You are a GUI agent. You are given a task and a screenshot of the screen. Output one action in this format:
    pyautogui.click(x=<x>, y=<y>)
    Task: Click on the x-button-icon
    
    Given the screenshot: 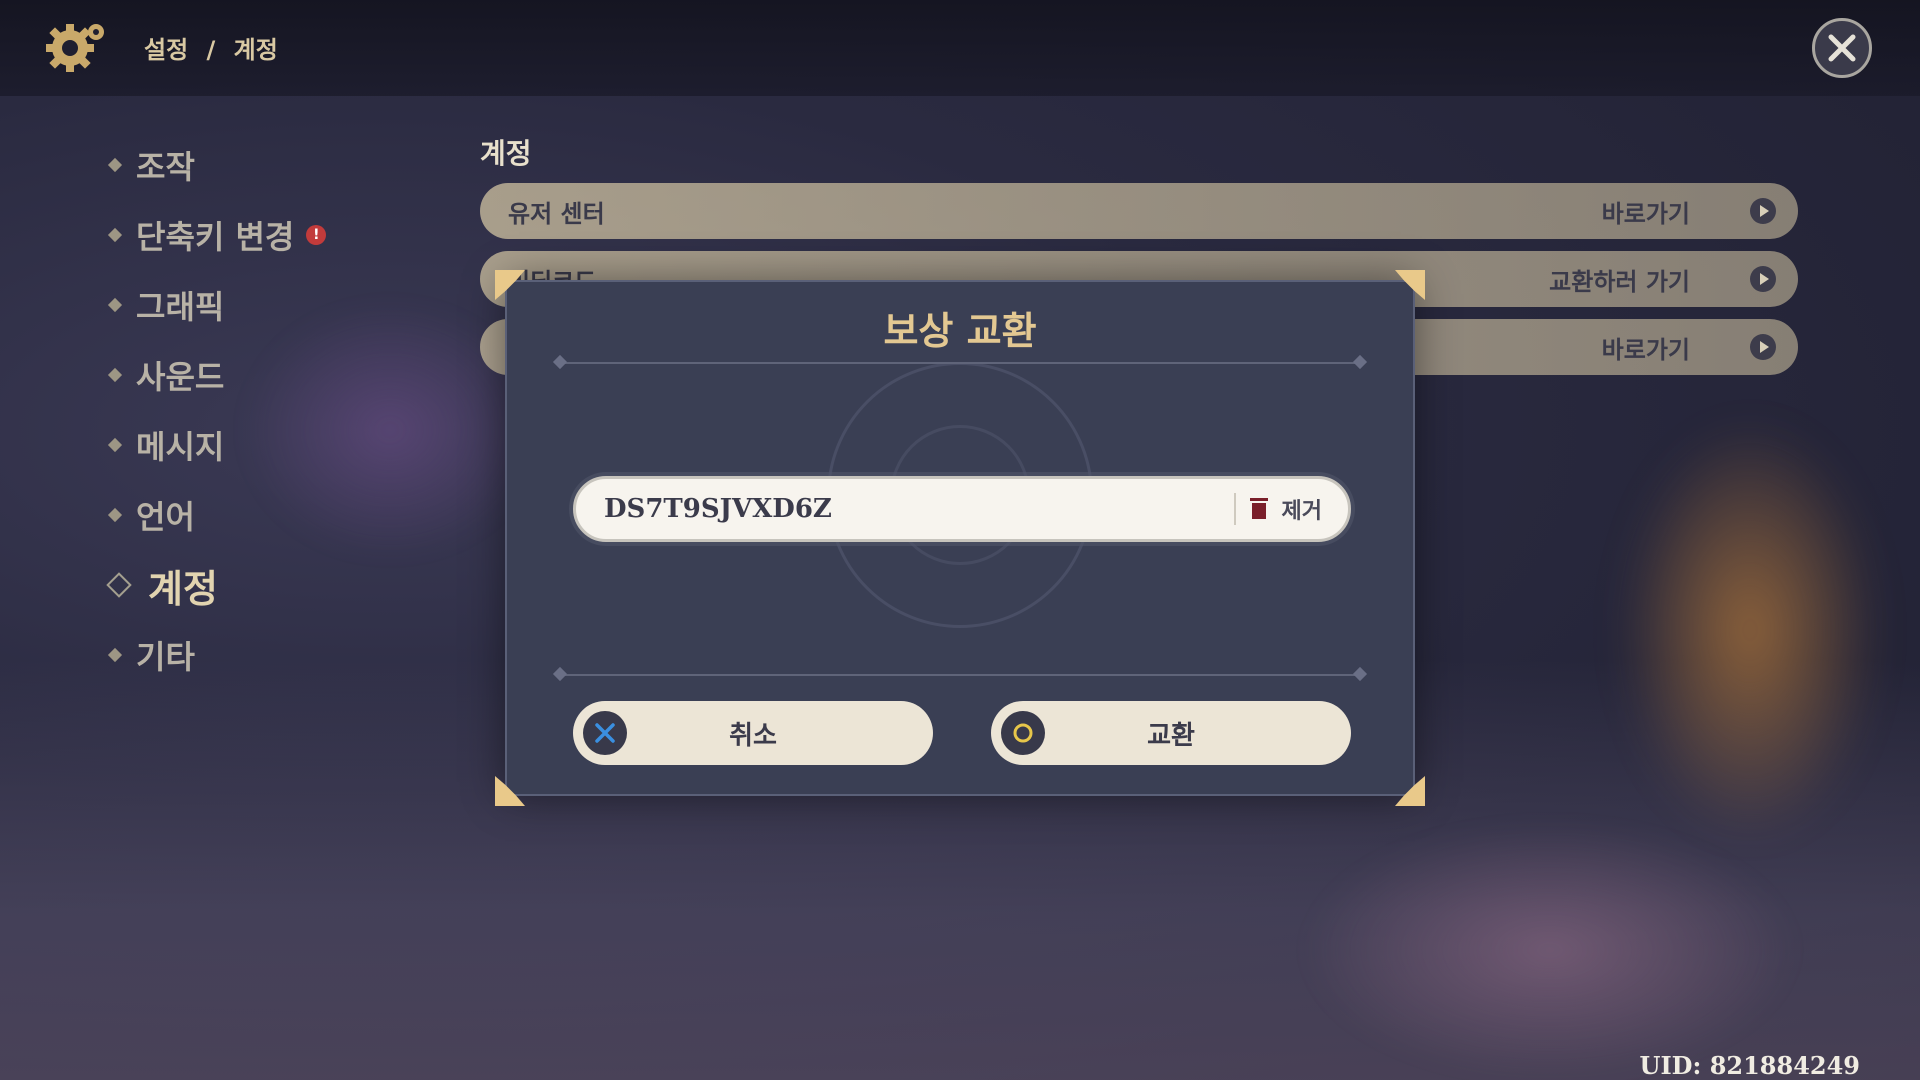 What is the action you would take?
    pyautogui.click(x=605, y=733)
    